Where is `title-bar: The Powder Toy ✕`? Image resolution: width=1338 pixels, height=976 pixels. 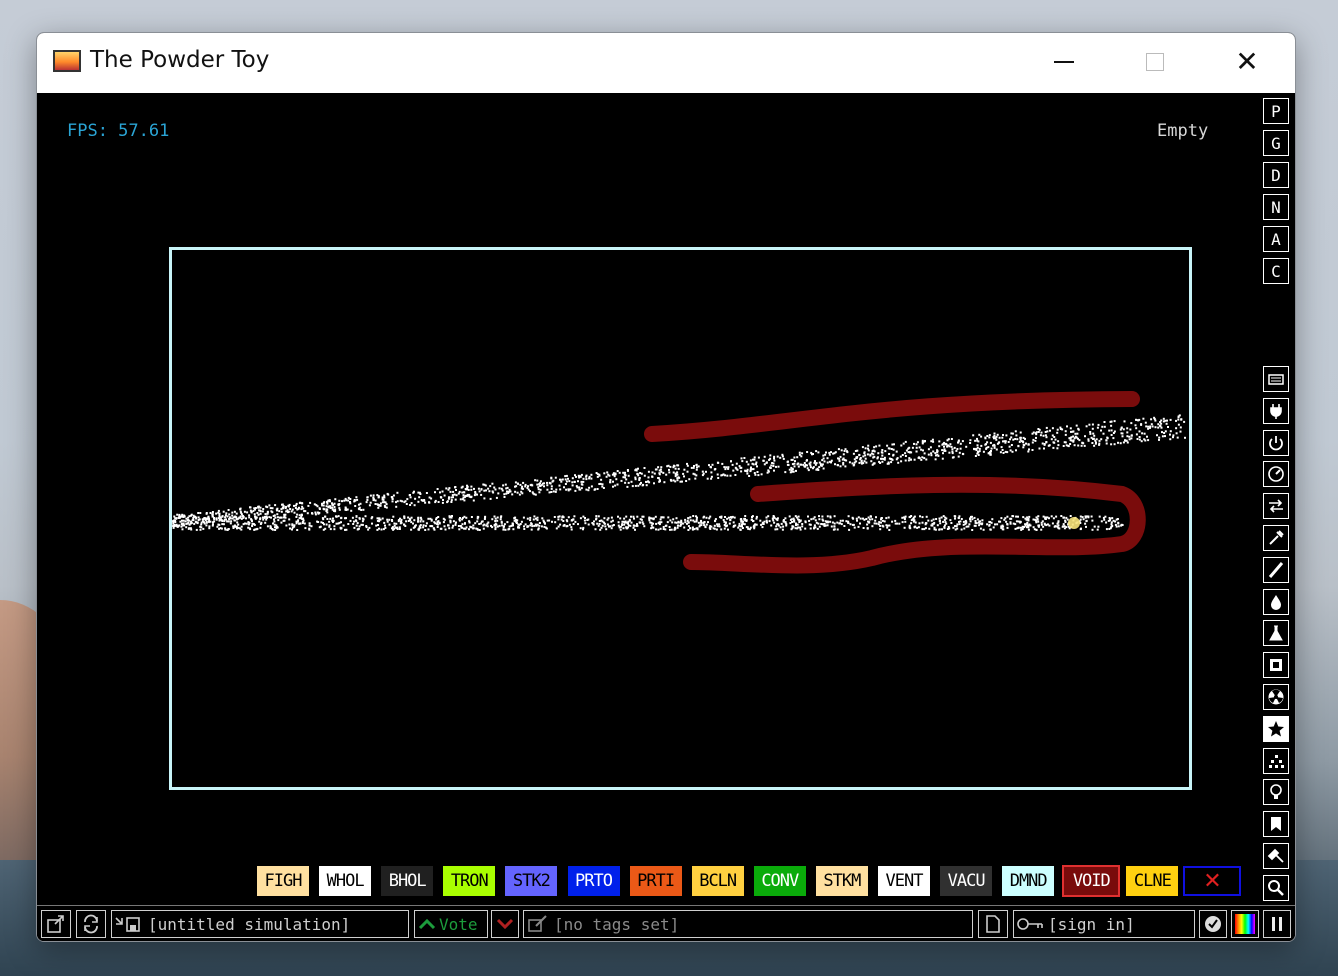 title-bar: The Powder Toy ✕ is located at coordinates (666, 63).